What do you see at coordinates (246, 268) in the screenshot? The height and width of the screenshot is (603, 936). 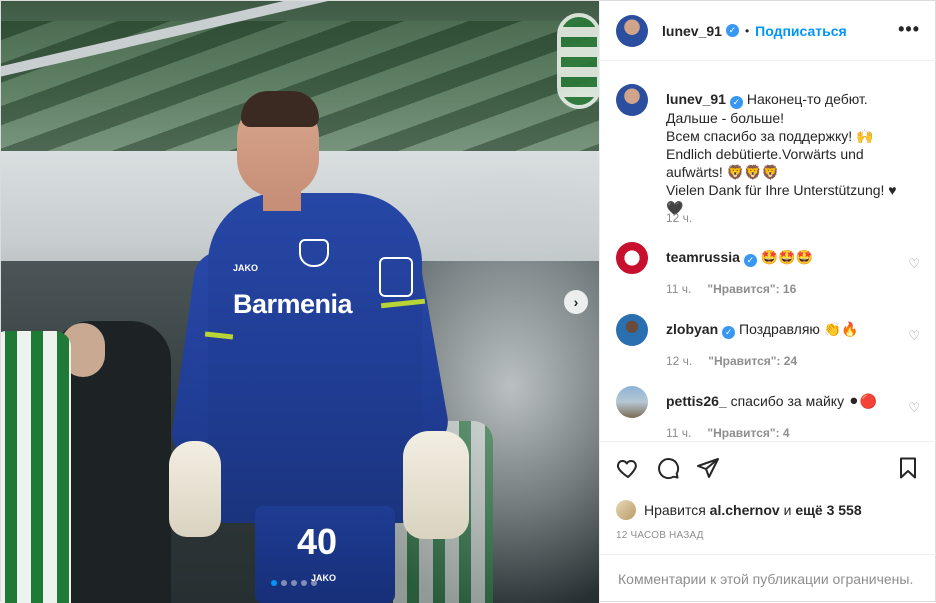 I see `kit-brand-label: JAKO` at bounding box center [246, 268].